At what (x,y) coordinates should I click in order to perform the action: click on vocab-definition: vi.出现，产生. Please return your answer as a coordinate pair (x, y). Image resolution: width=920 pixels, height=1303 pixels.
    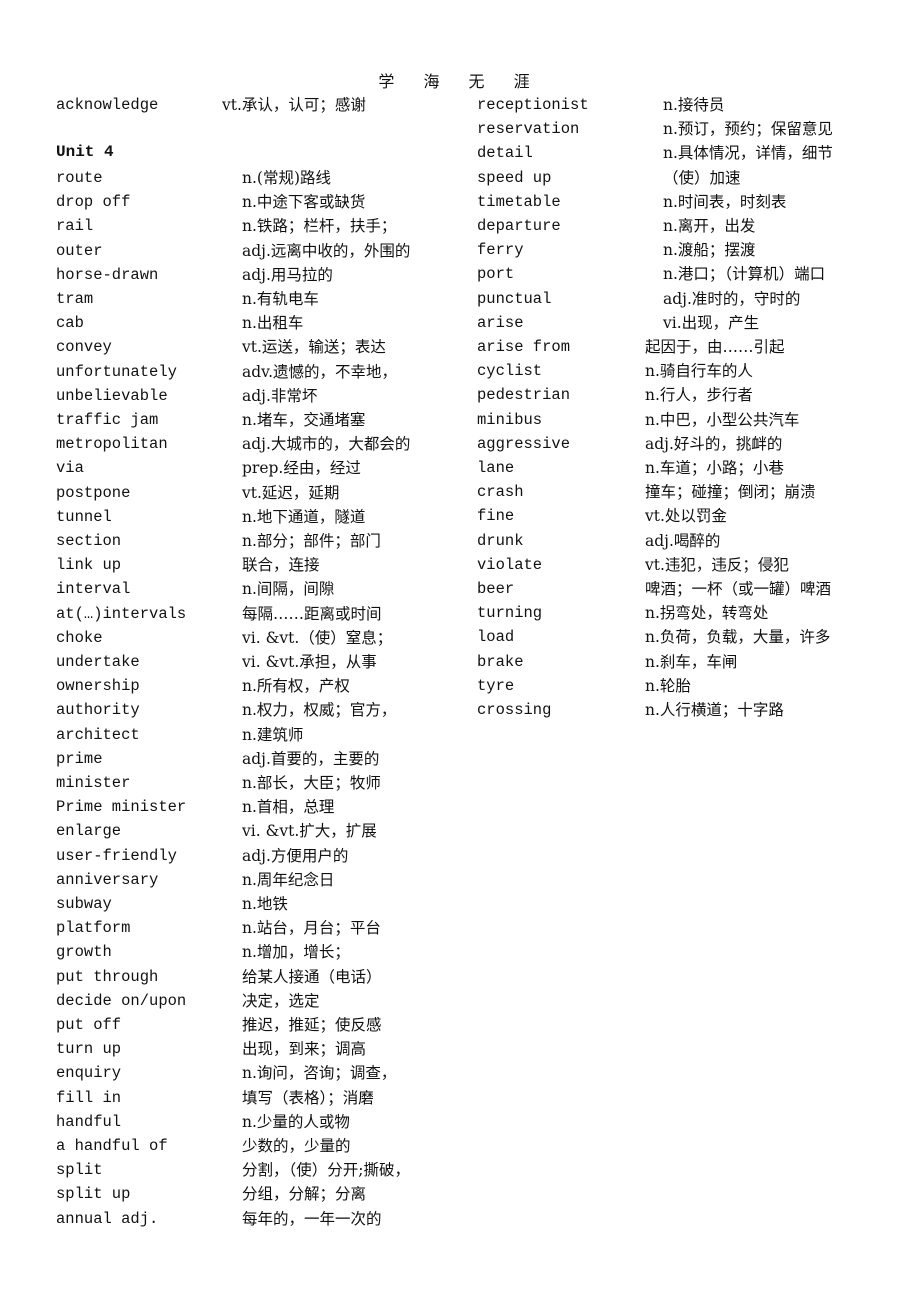
    Looking at the image, I should click on (711, 322).